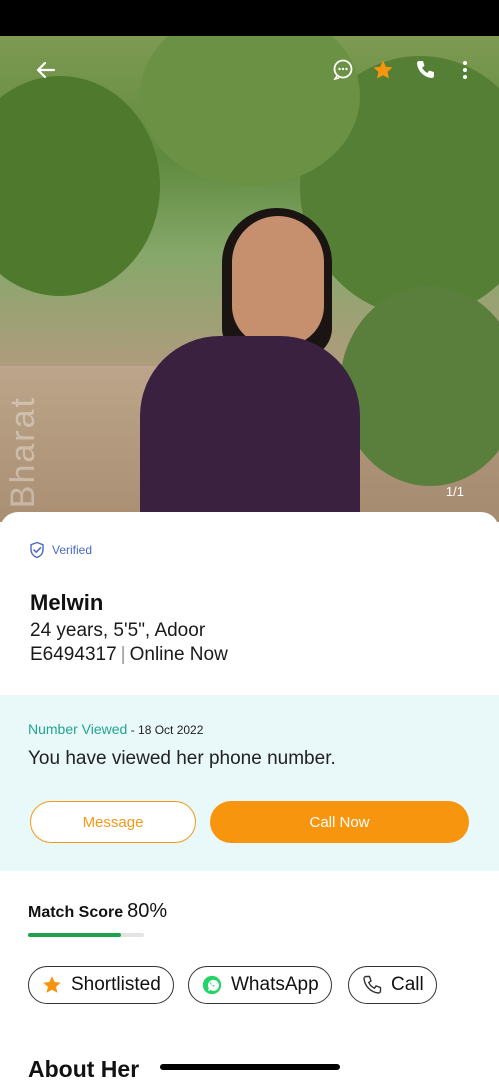  What do you see at coordinates (425, 70) in the screenshot?
I see `phone-icon` at bounding box center [425, 70].